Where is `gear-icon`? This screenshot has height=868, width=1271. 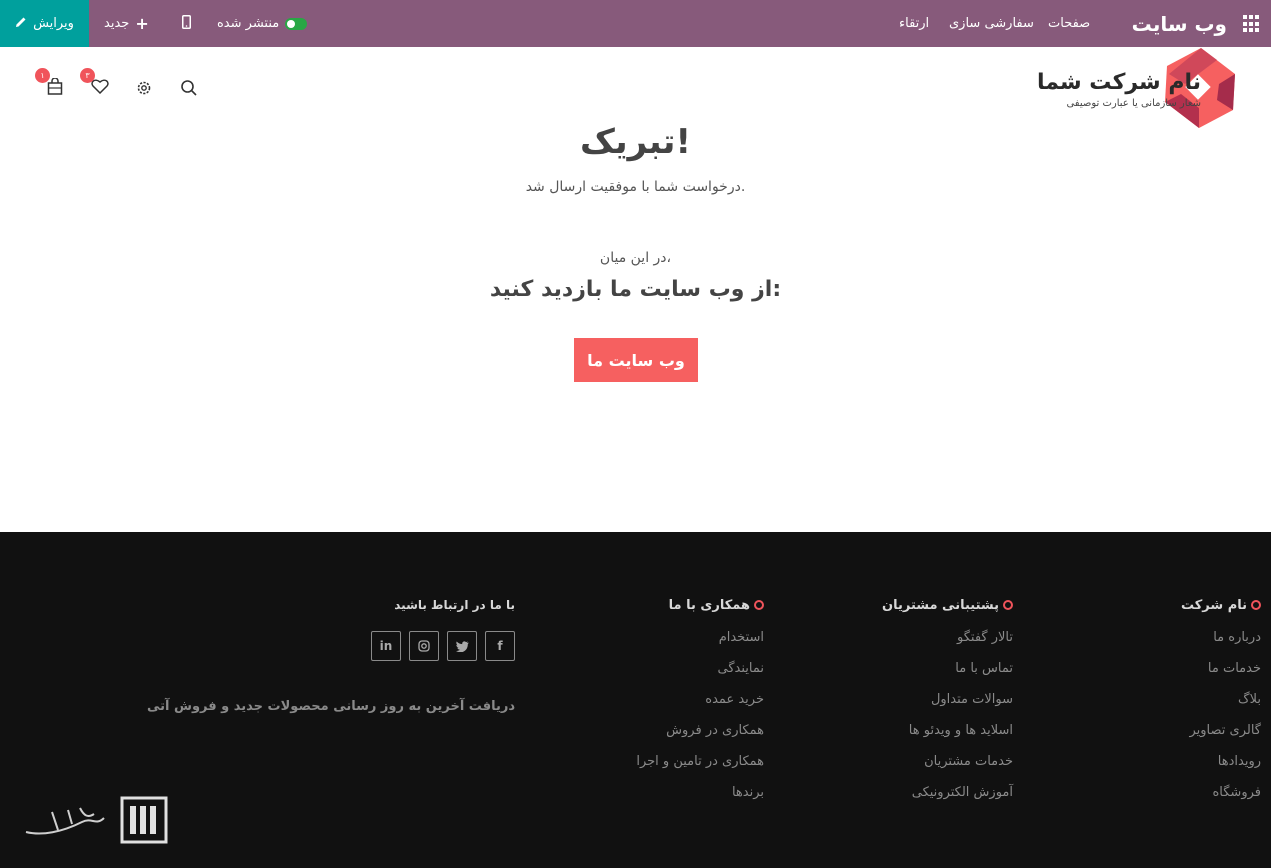
gear-icon is located at coordinates (144, 88).